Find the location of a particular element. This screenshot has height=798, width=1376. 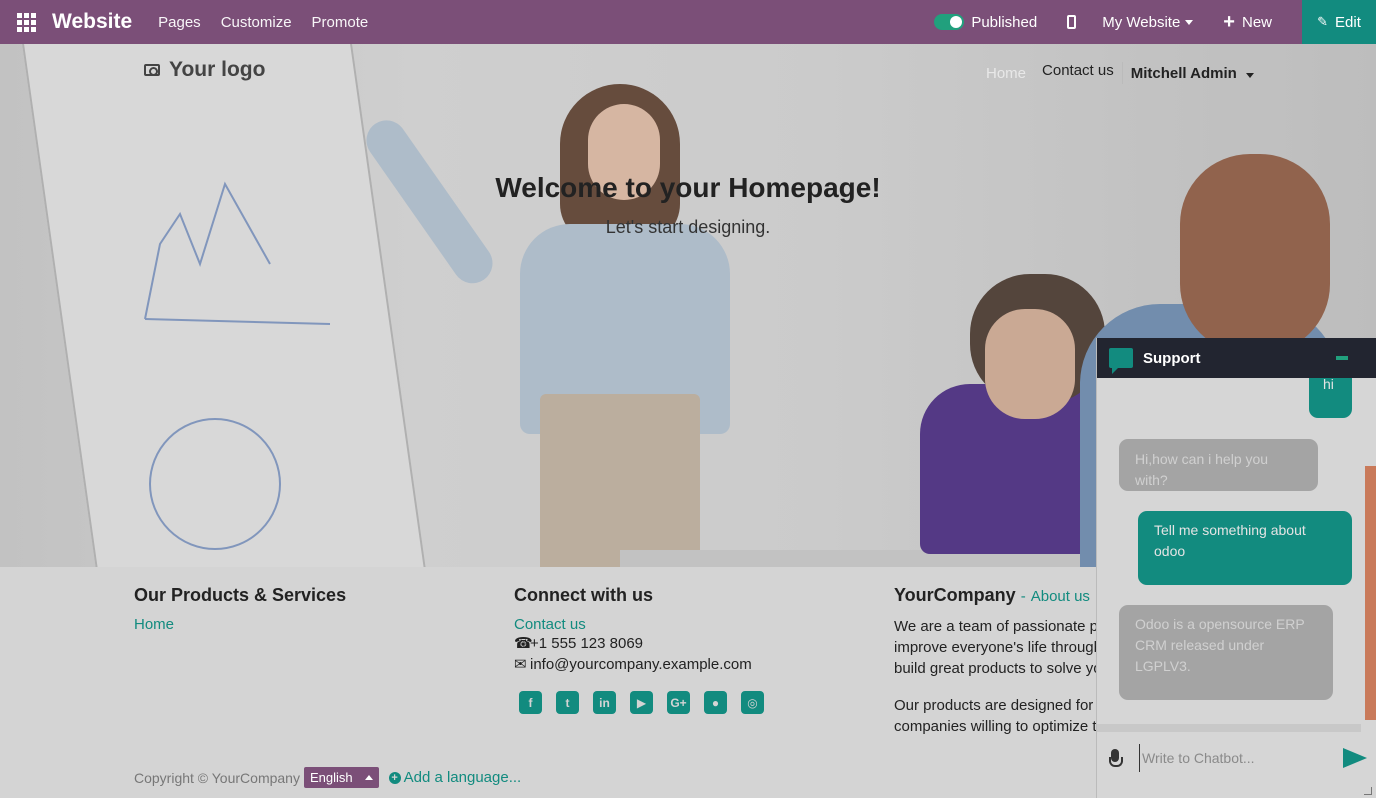

chat-scrollbar-thumb is located at coordinates (1370, 593).